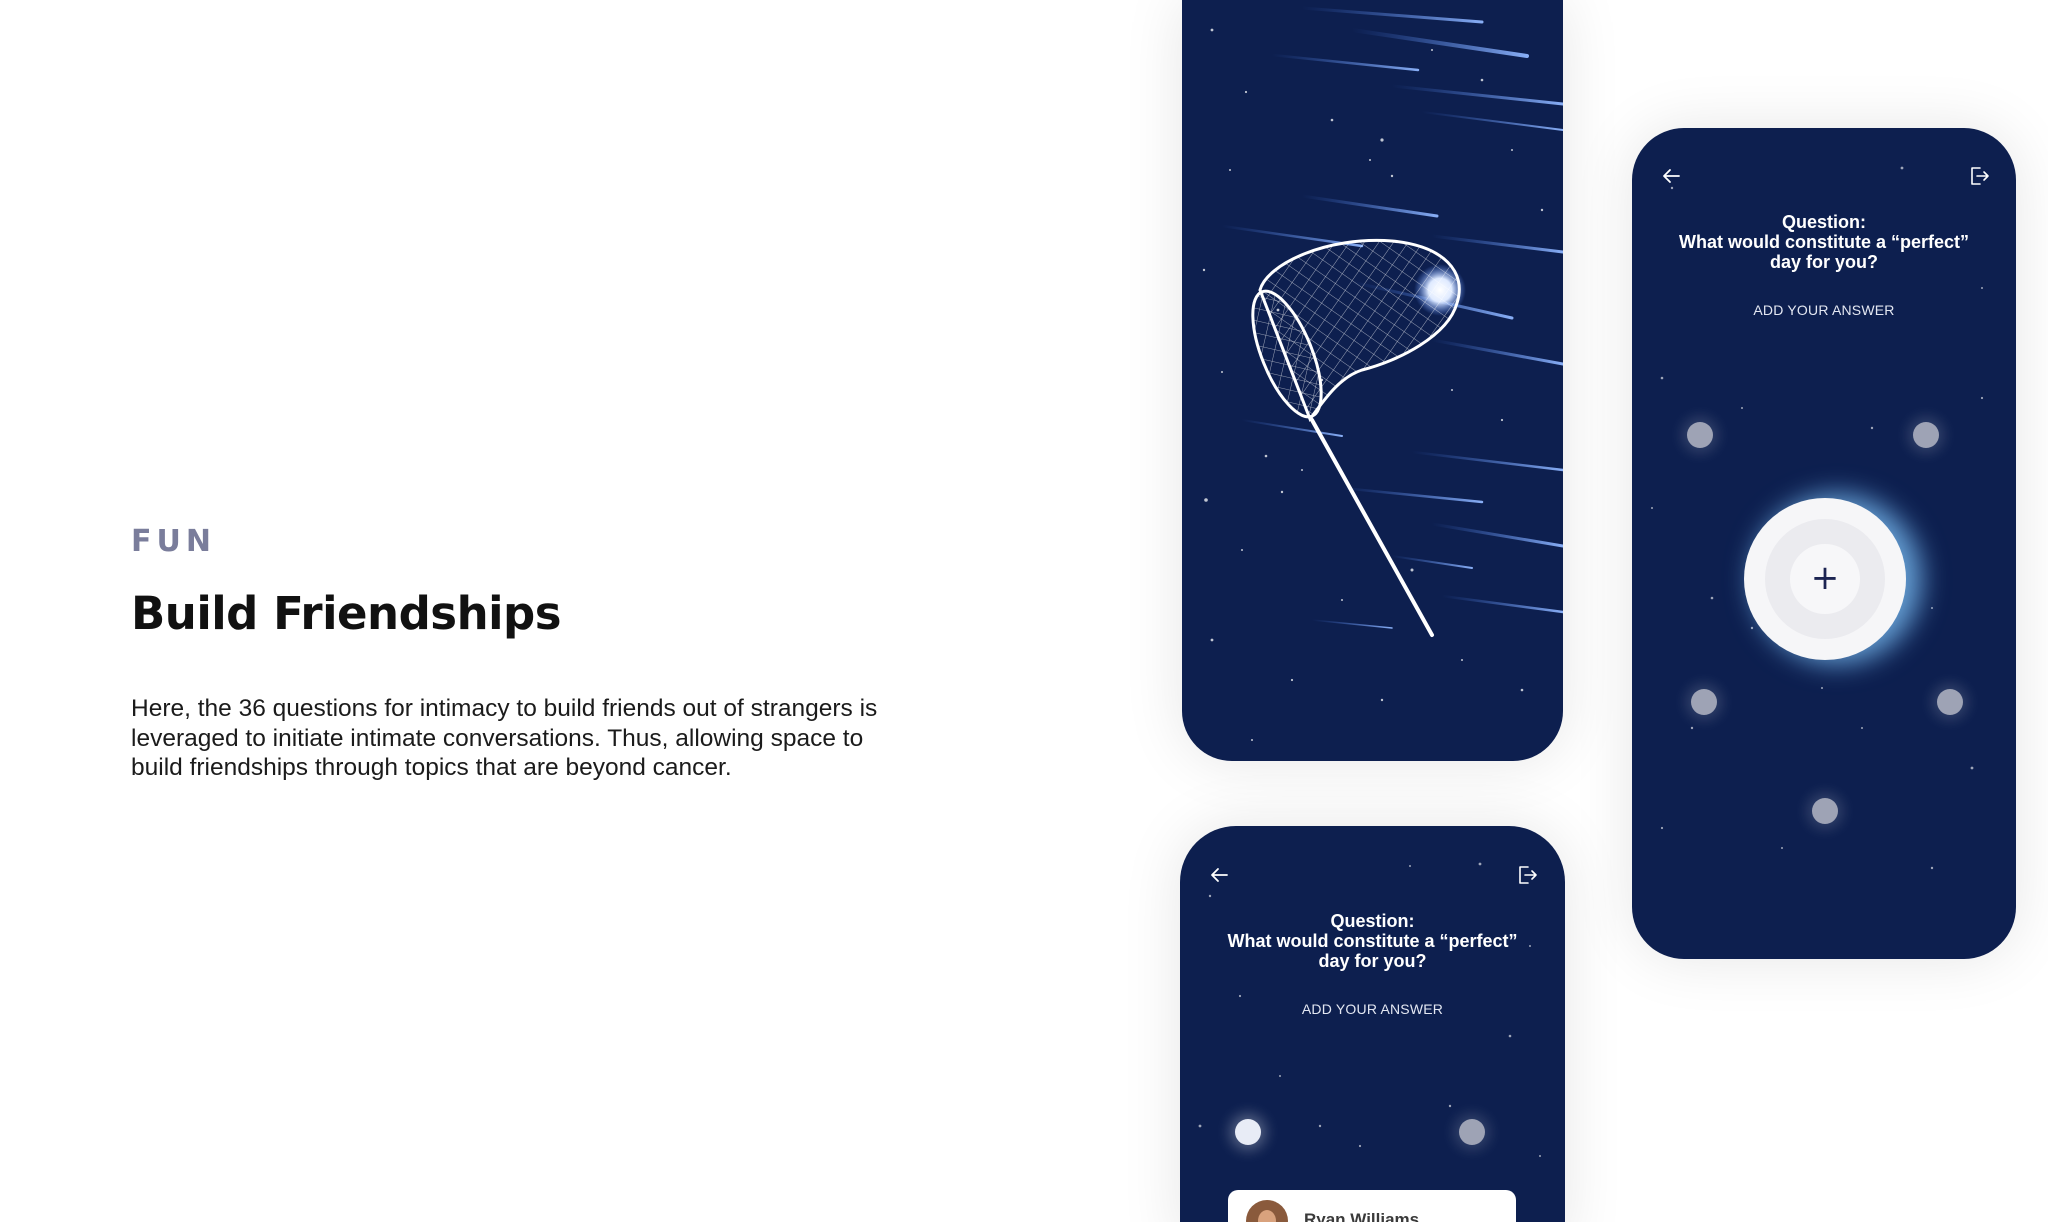 This screenshot has height=1222, width=2048. Describe the element at coordinates (1372, 1206) in the screenshot. I see `participant-card: Ryan Williams` at that location.